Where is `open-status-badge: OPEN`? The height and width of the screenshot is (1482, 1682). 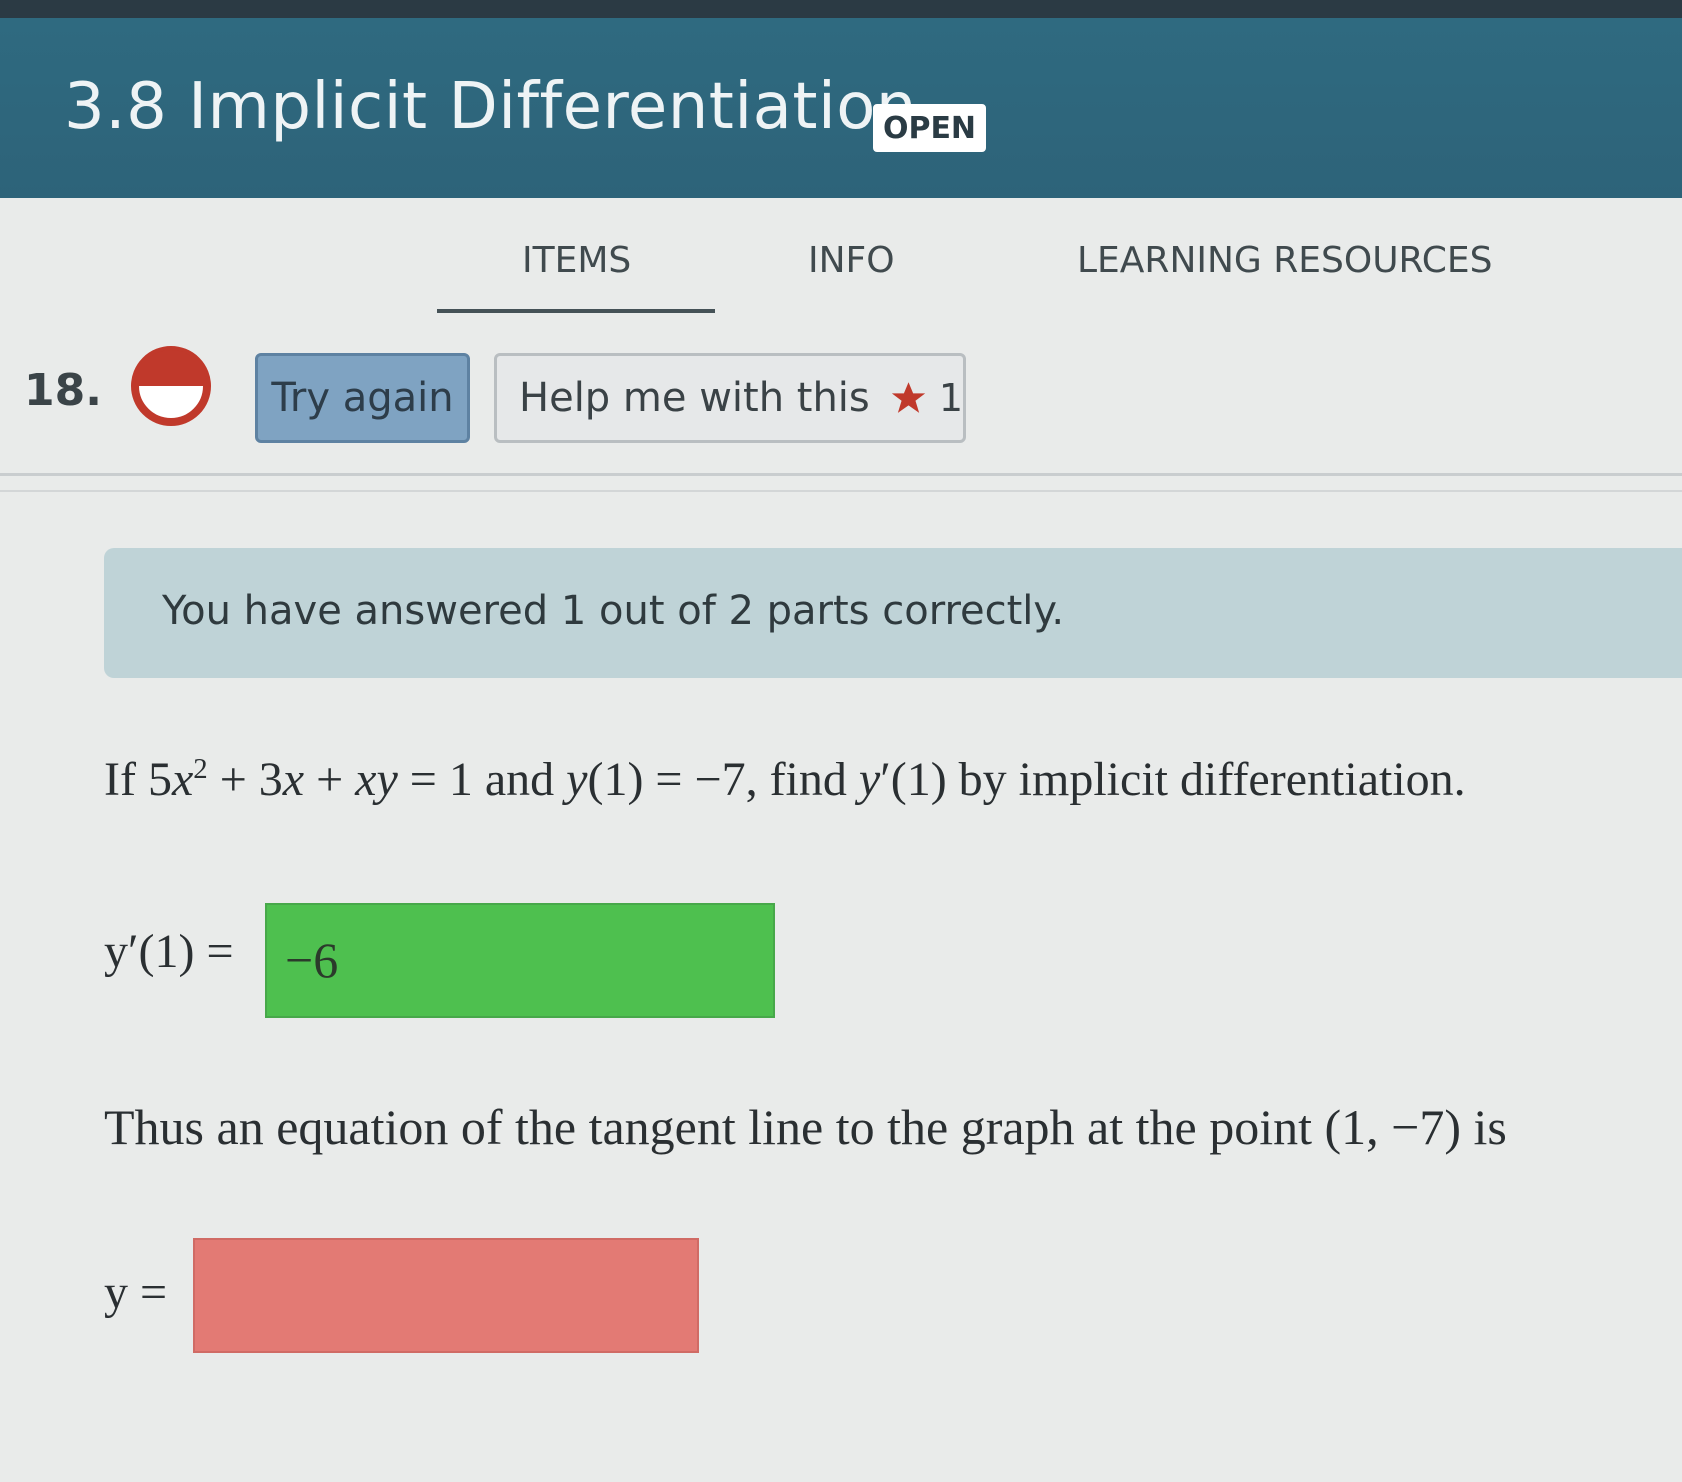 open-status-badge: OPEN is located at coordinates (929, 128).